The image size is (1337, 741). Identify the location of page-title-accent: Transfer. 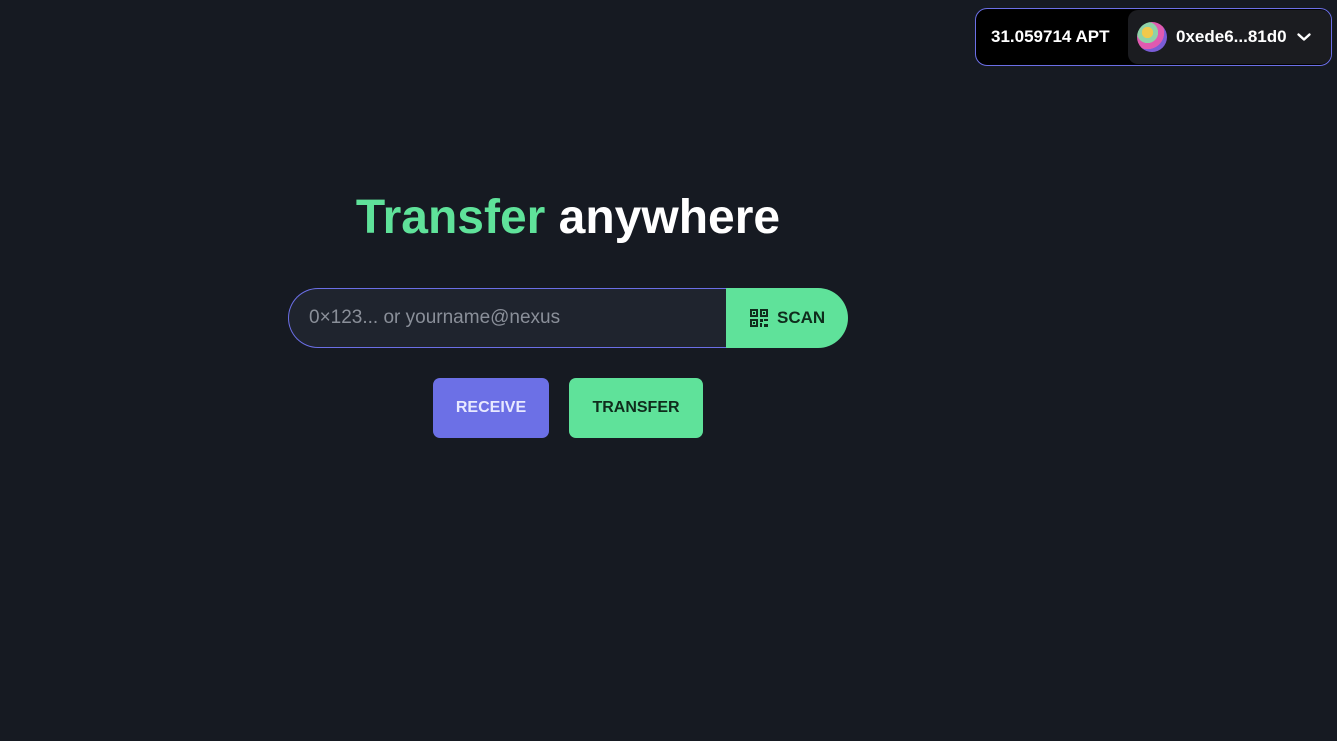
(450, 217).